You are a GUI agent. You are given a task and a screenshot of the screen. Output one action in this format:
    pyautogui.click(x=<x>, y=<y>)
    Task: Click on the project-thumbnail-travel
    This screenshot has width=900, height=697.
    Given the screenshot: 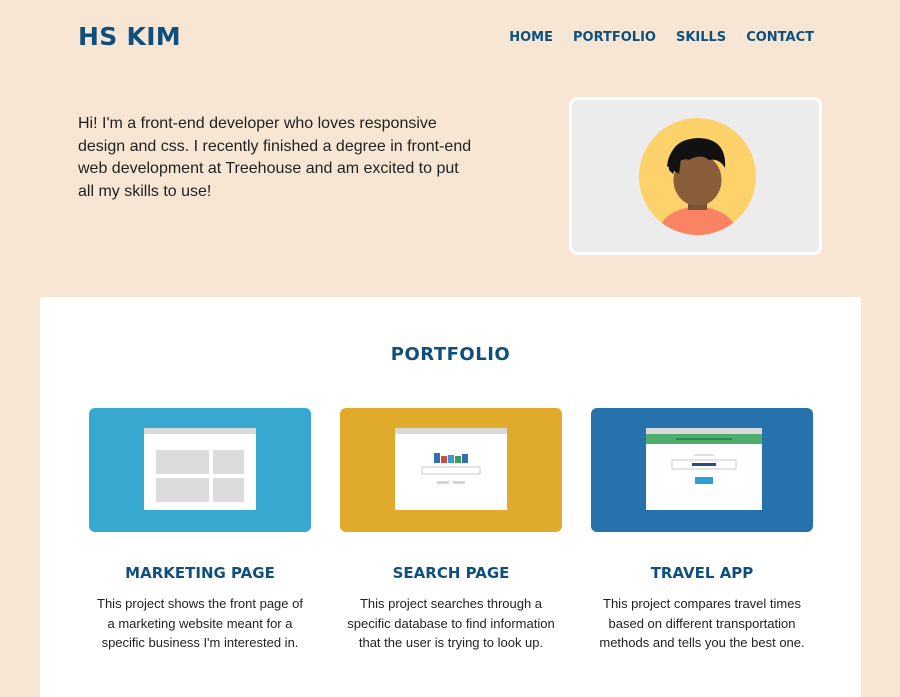 What is the action you would take?
    pyautogui.click(x=702, y=470)
    